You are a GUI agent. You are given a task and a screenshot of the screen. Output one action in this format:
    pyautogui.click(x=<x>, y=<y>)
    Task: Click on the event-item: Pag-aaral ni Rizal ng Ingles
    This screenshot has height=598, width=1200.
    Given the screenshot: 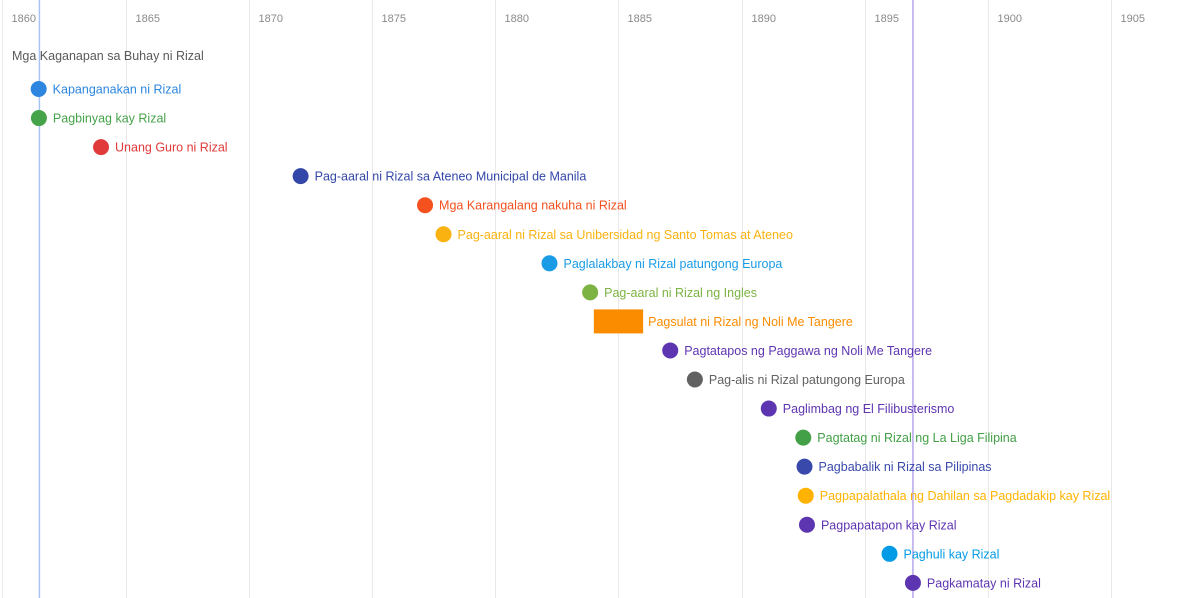 What is the action you would take?
    pyautogui.click(x=669, y=292)
    